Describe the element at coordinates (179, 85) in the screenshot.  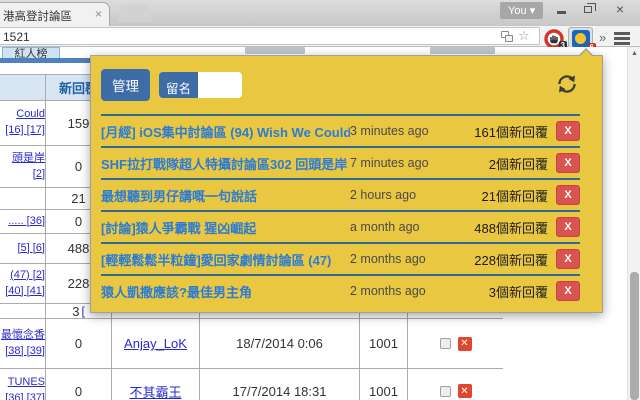
I see `name-label: 留名` at that location.